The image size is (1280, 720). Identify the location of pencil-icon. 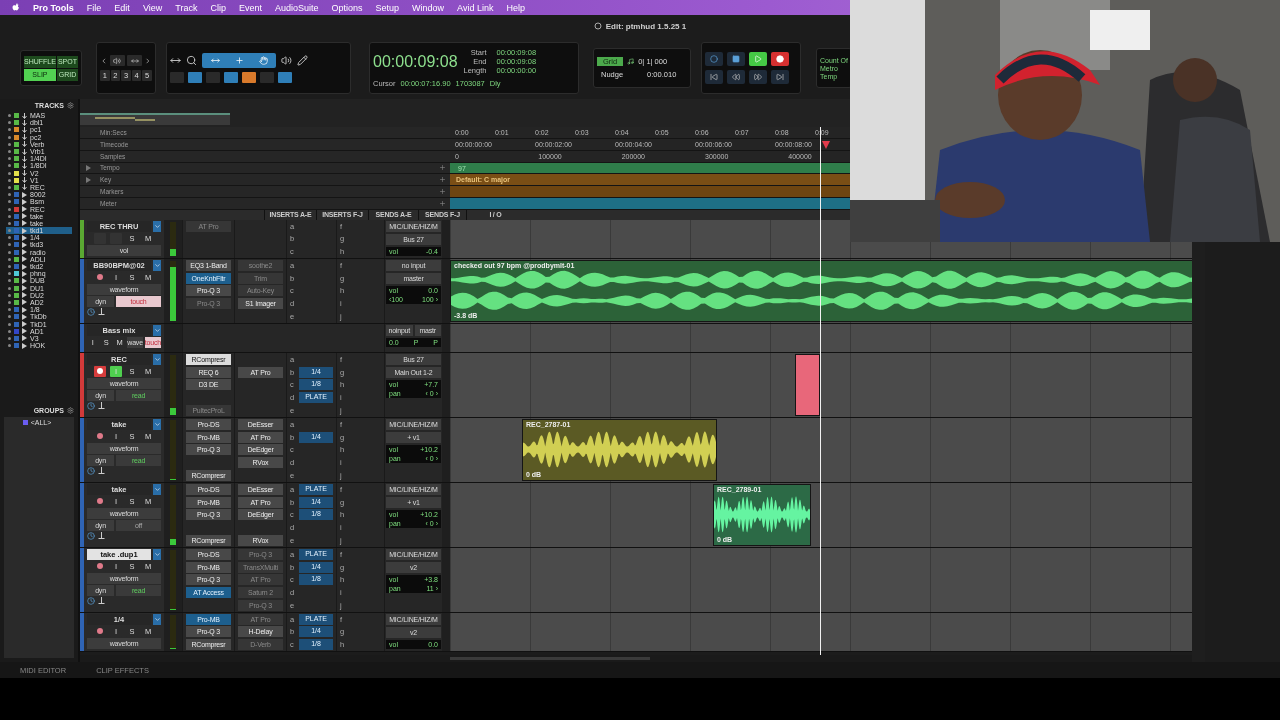
(302, 60).